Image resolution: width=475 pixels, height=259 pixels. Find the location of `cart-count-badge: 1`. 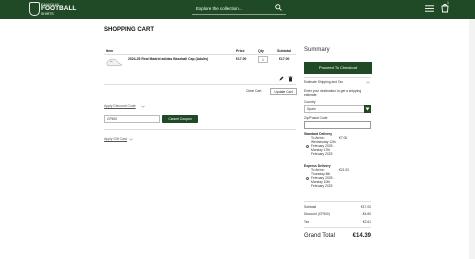

cart-count-badge: 1 is located at coordinates (448, 3).